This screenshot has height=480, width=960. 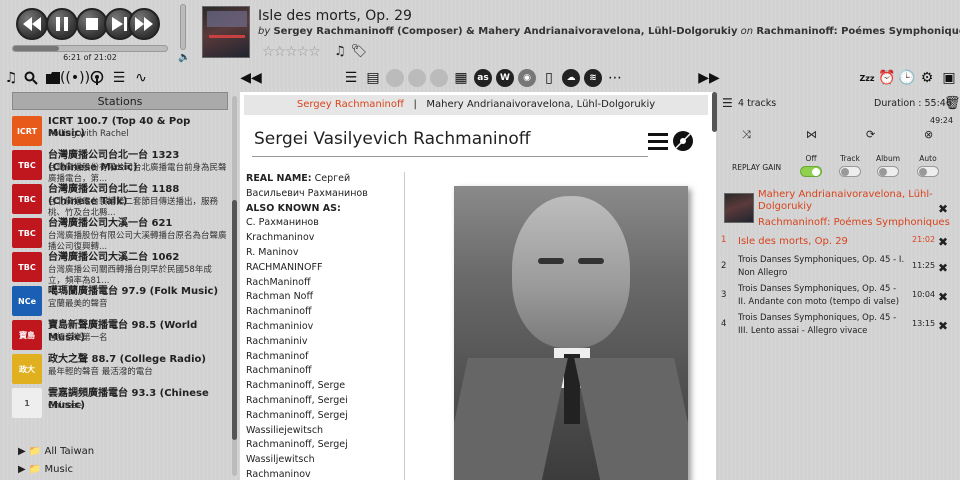 I want to click on music-note-icon: ♫, so click(x=11, y=78).